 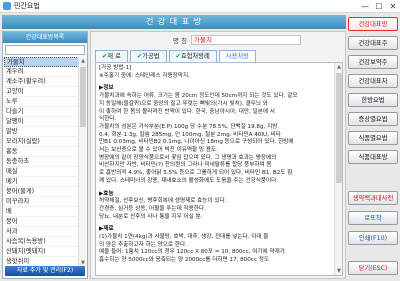 I want to click on name-field: 가물치, so click(x=246, y=40).